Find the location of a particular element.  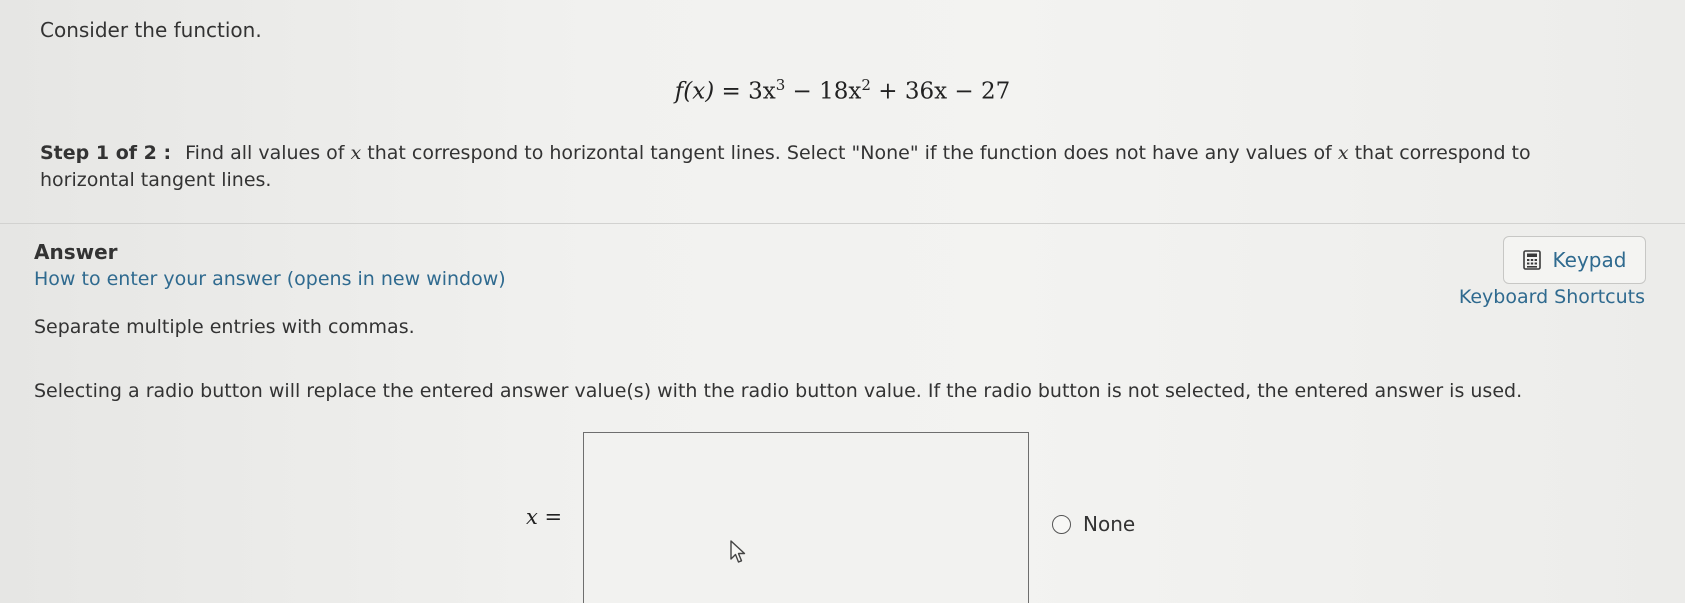

formula-term-1: = 3x is located at coordinates (745, 91).